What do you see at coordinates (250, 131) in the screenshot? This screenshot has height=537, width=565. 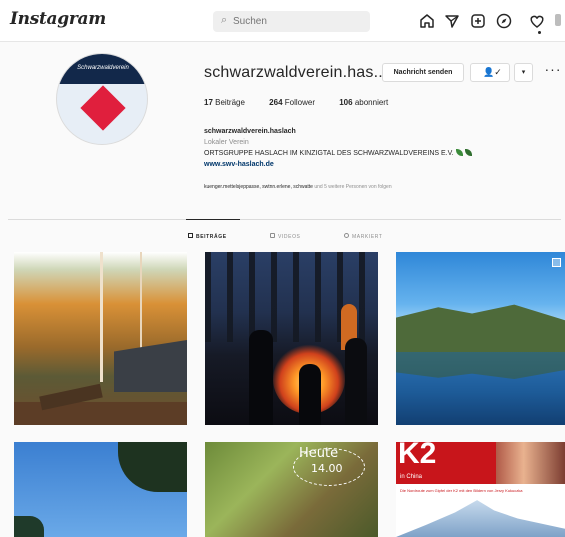 I see `profile-full-name: schwarzwaldverein.haslach` at bounding box center [250, 131].